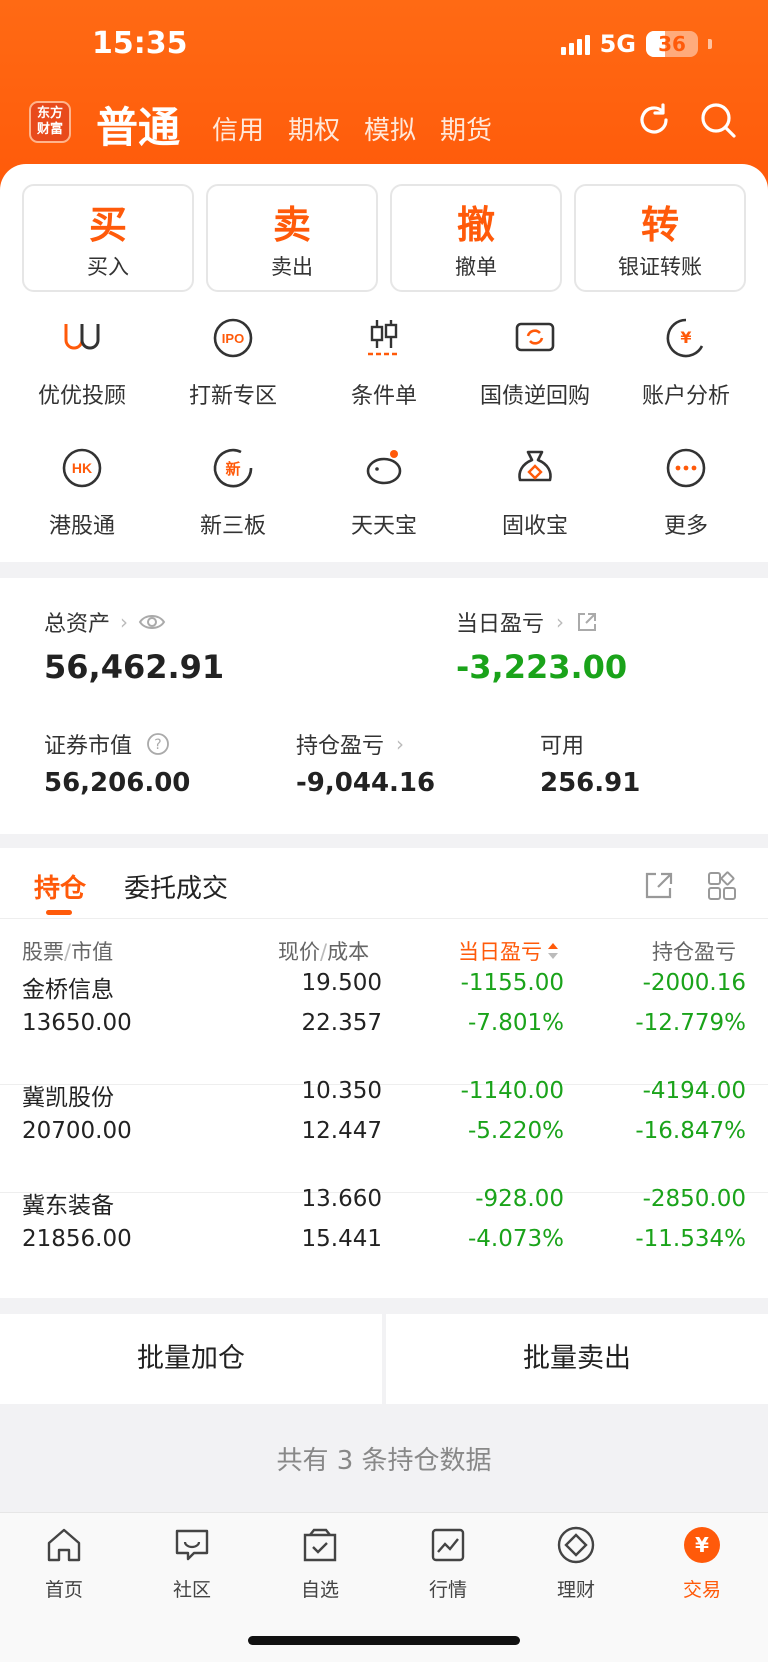  Describe the element at coordinates (348, 952) in the screenshot. I see `col-cost: 成本` at that location.